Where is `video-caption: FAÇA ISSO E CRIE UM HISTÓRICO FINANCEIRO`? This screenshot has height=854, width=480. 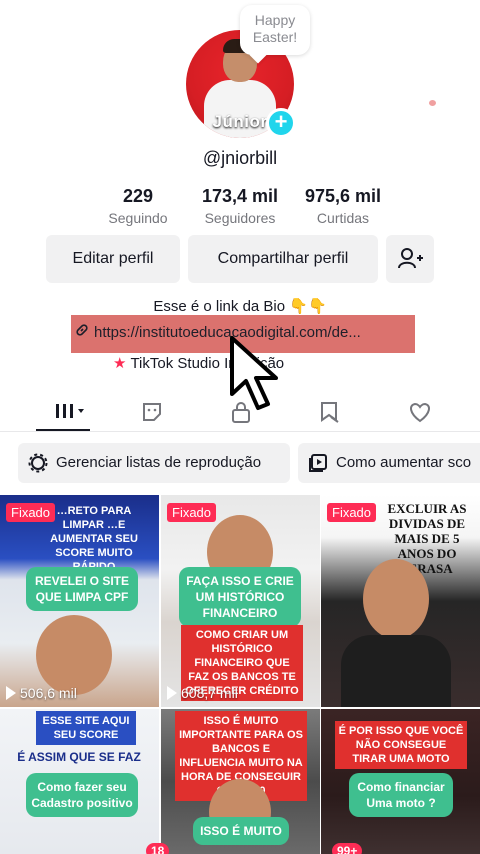 video-caption: FAÇA ISSO E CRIE UM HISTÓRICO FINANCEIRO is located at coordinates (240, 597).